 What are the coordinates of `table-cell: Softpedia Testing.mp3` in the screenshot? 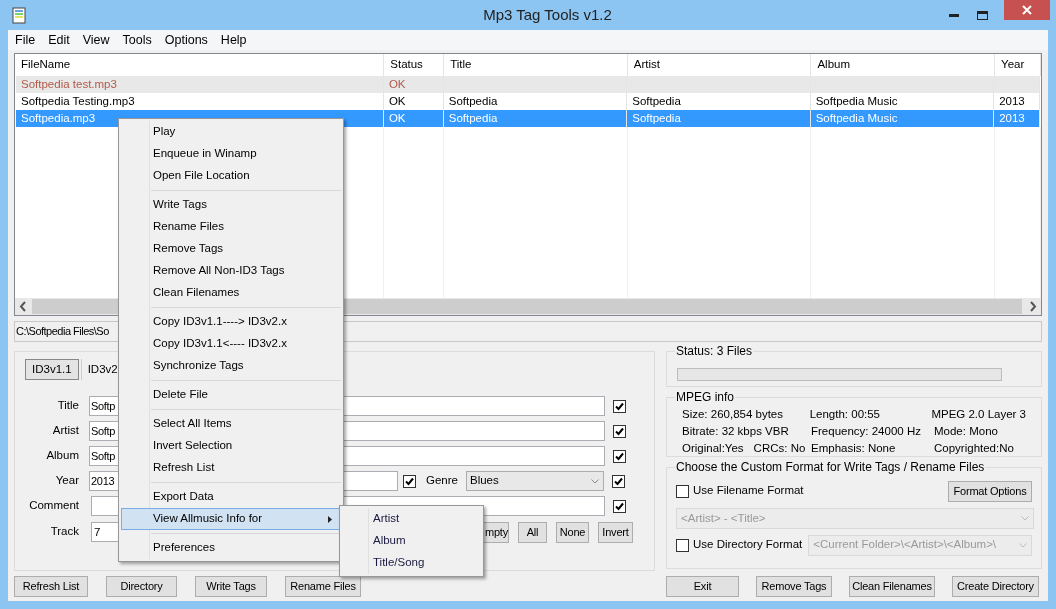 It's located at (78, 101).